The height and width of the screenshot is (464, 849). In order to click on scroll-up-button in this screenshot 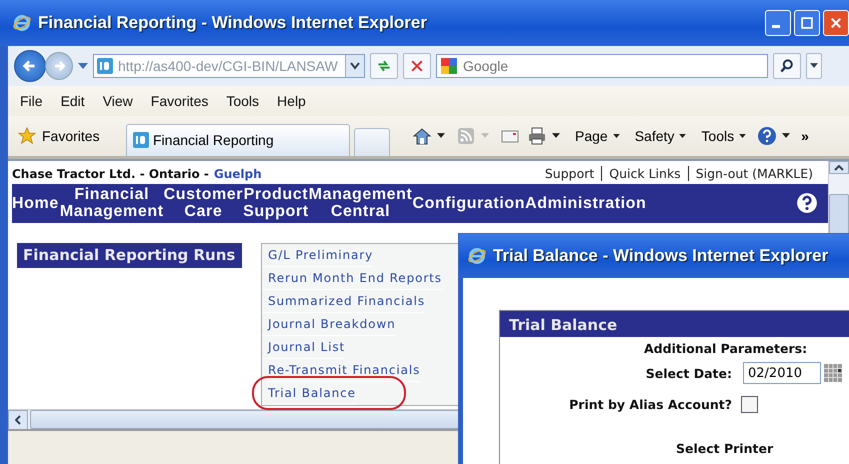, I will do `click(839, 167)`.